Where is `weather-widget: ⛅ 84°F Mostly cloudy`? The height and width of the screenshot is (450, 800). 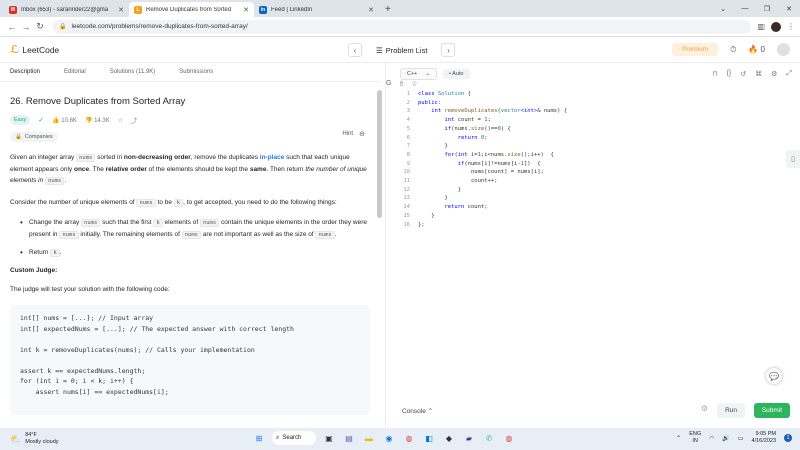
weather-widget: ⛅ 84°F Mostly cloudy is located at coordinates (60, 439).